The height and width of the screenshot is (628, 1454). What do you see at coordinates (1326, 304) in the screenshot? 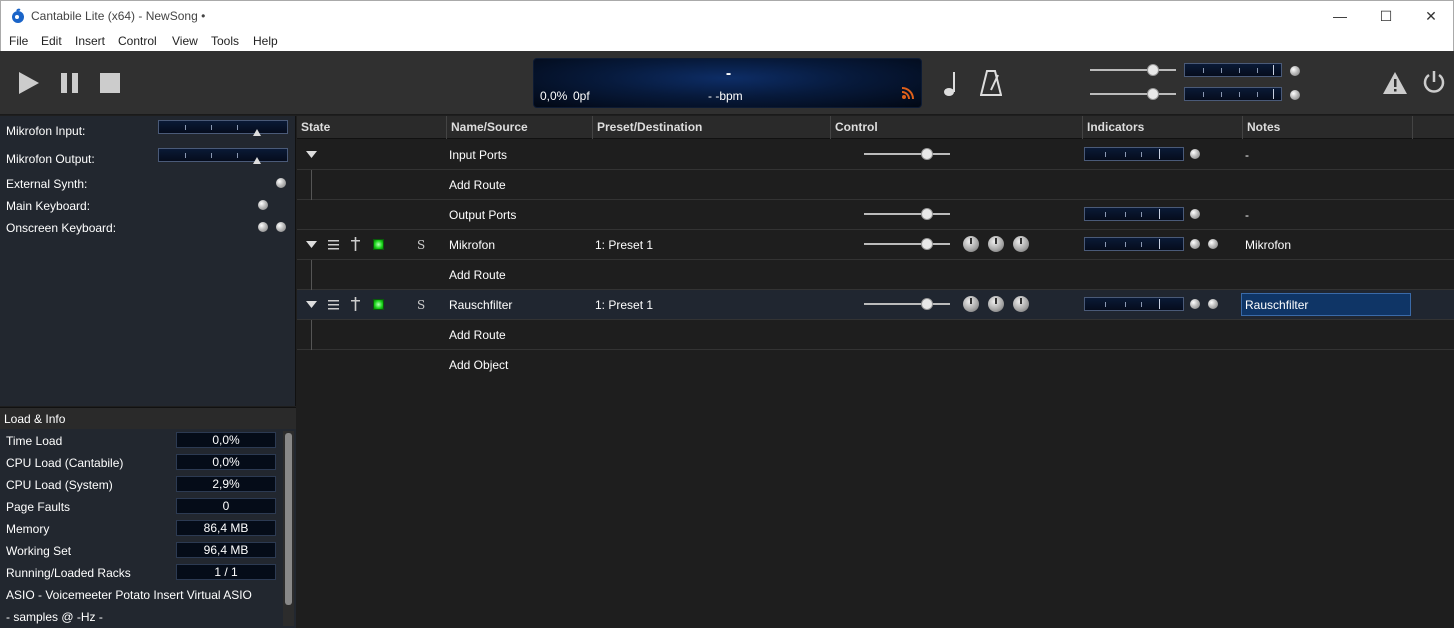
I see `note-field-selected: Rauschfilter` at bounding box center [1326, 304].